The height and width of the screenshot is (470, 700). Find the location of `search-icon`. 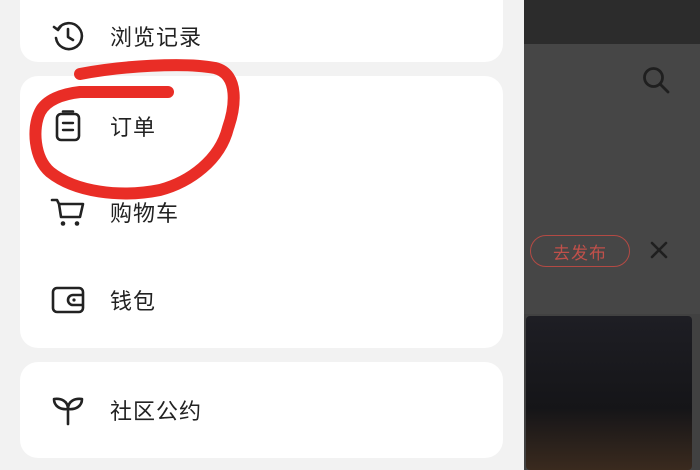

search-icon is located at coordinates (656, 82).